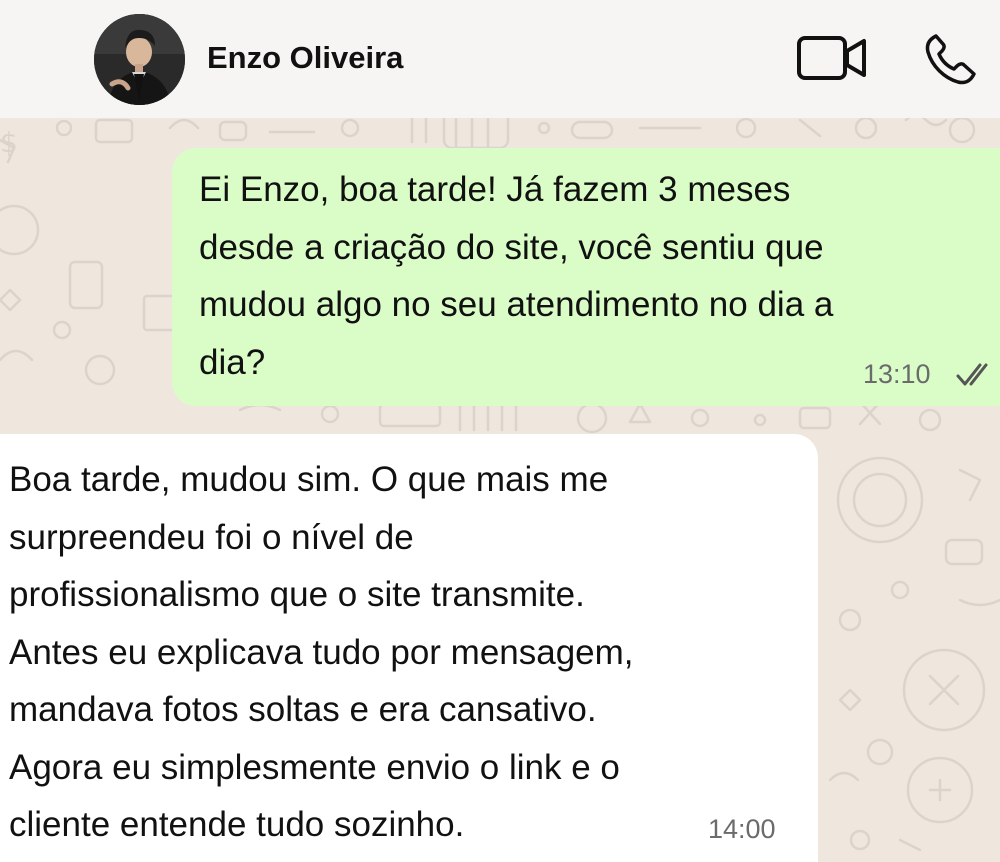 The width and height of the screenshot is (1000, 862). Describe the element at coordinates (951, 59) in the screenshot. I see `phone-icon` at that location.